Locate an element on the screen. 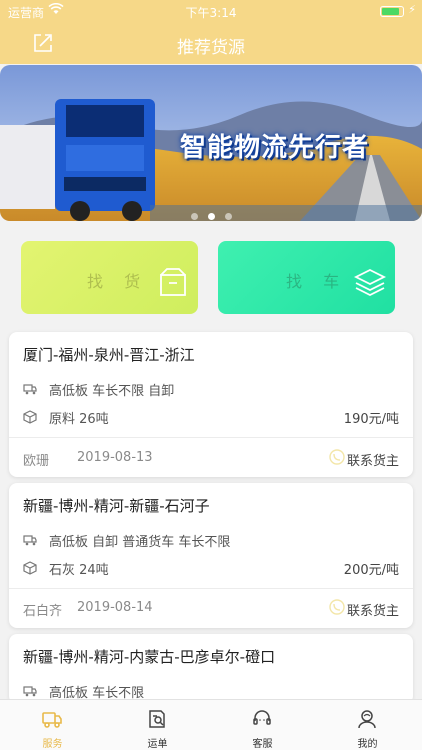  price: 190元/吨 is located at coordinates (371, 419).